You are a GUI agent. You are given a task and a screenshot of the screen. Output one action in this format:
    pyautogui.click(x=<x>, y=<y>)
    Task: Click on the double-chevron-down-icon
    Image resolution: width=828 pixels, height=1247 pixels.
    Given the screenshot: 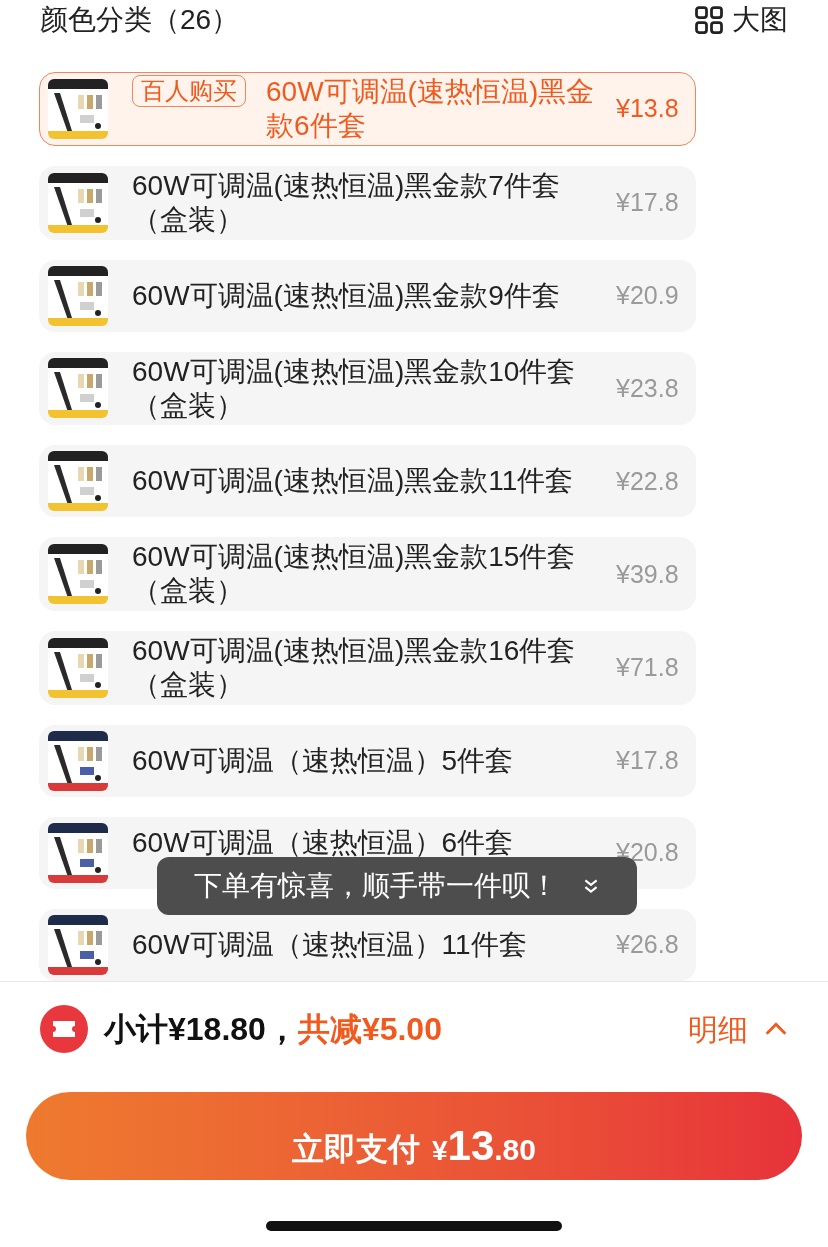 What is the action you would take?
    pyautogui.click(x=591, y=886)
    